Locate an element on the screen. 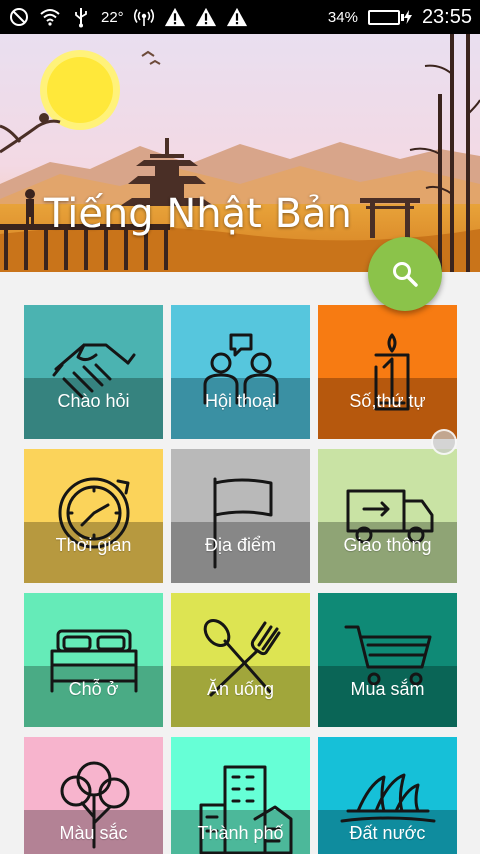 This screenshot has width=480, height=854. category-label: Thành phố is located at coordinates (240, 833).